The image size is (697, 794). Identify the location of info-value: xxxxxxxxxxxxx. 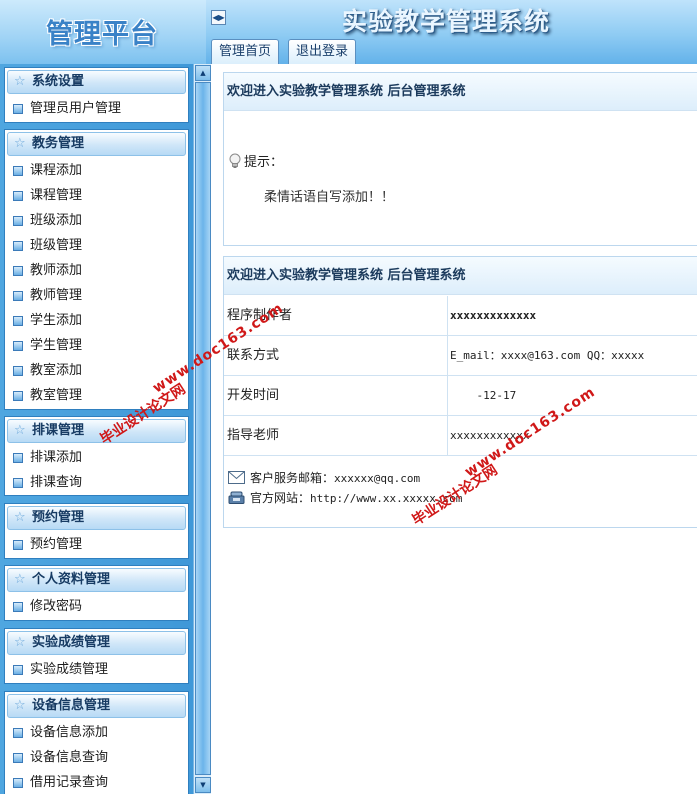
(493, 315).